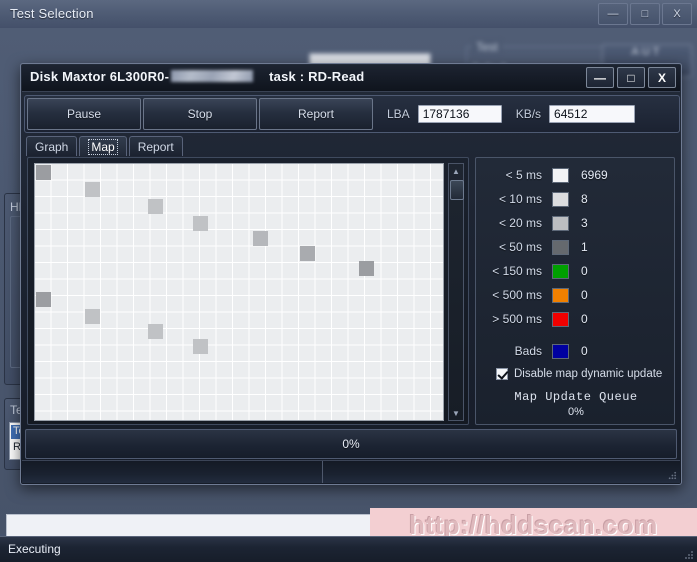 The image size is (697, 562). Describe the element at coordinates (52, 13) in the screenshot. I see `background-window-title: Test Selection` at that location.